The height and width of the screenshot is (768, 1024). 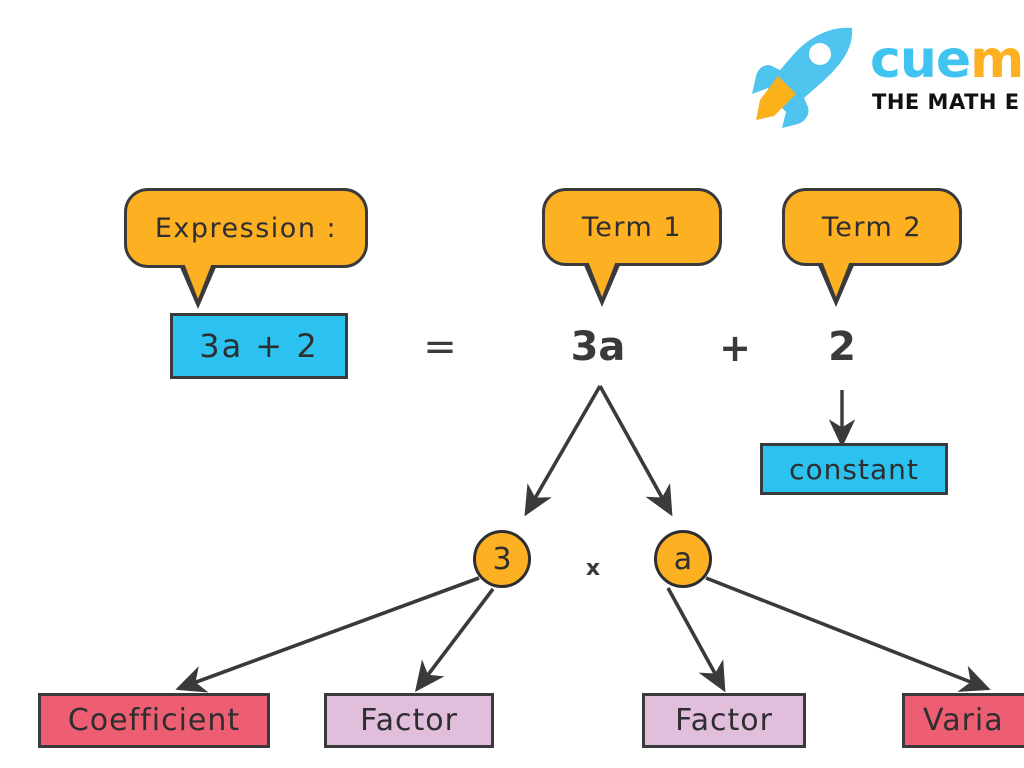 I want to click on variable-box: Varia, so click(x=963, y=720).